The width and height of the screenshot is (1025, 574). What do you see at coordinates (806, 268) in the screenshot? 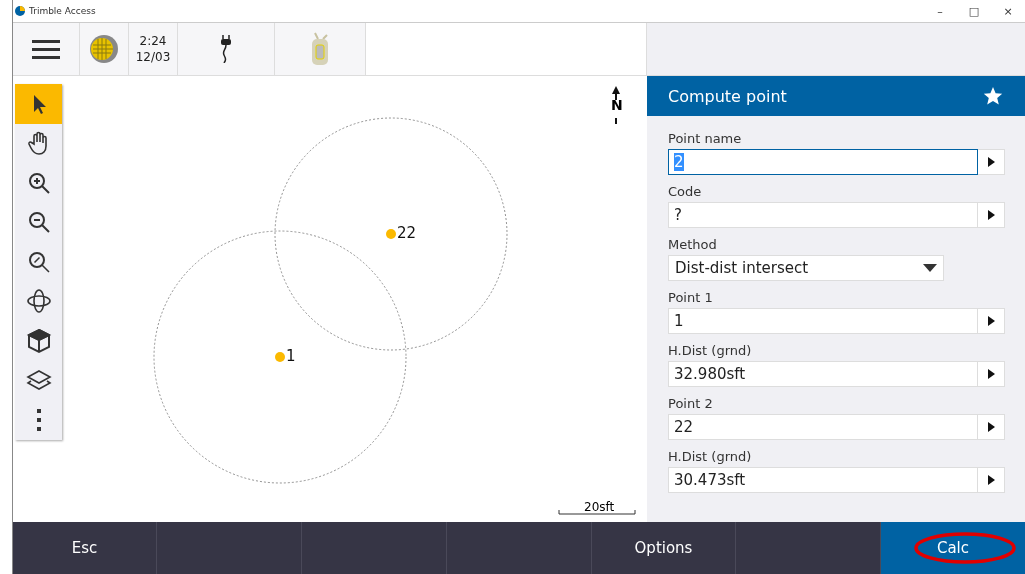
I see `method-dropdown: Dist-dist intersect` at bounding box center [806, 268].